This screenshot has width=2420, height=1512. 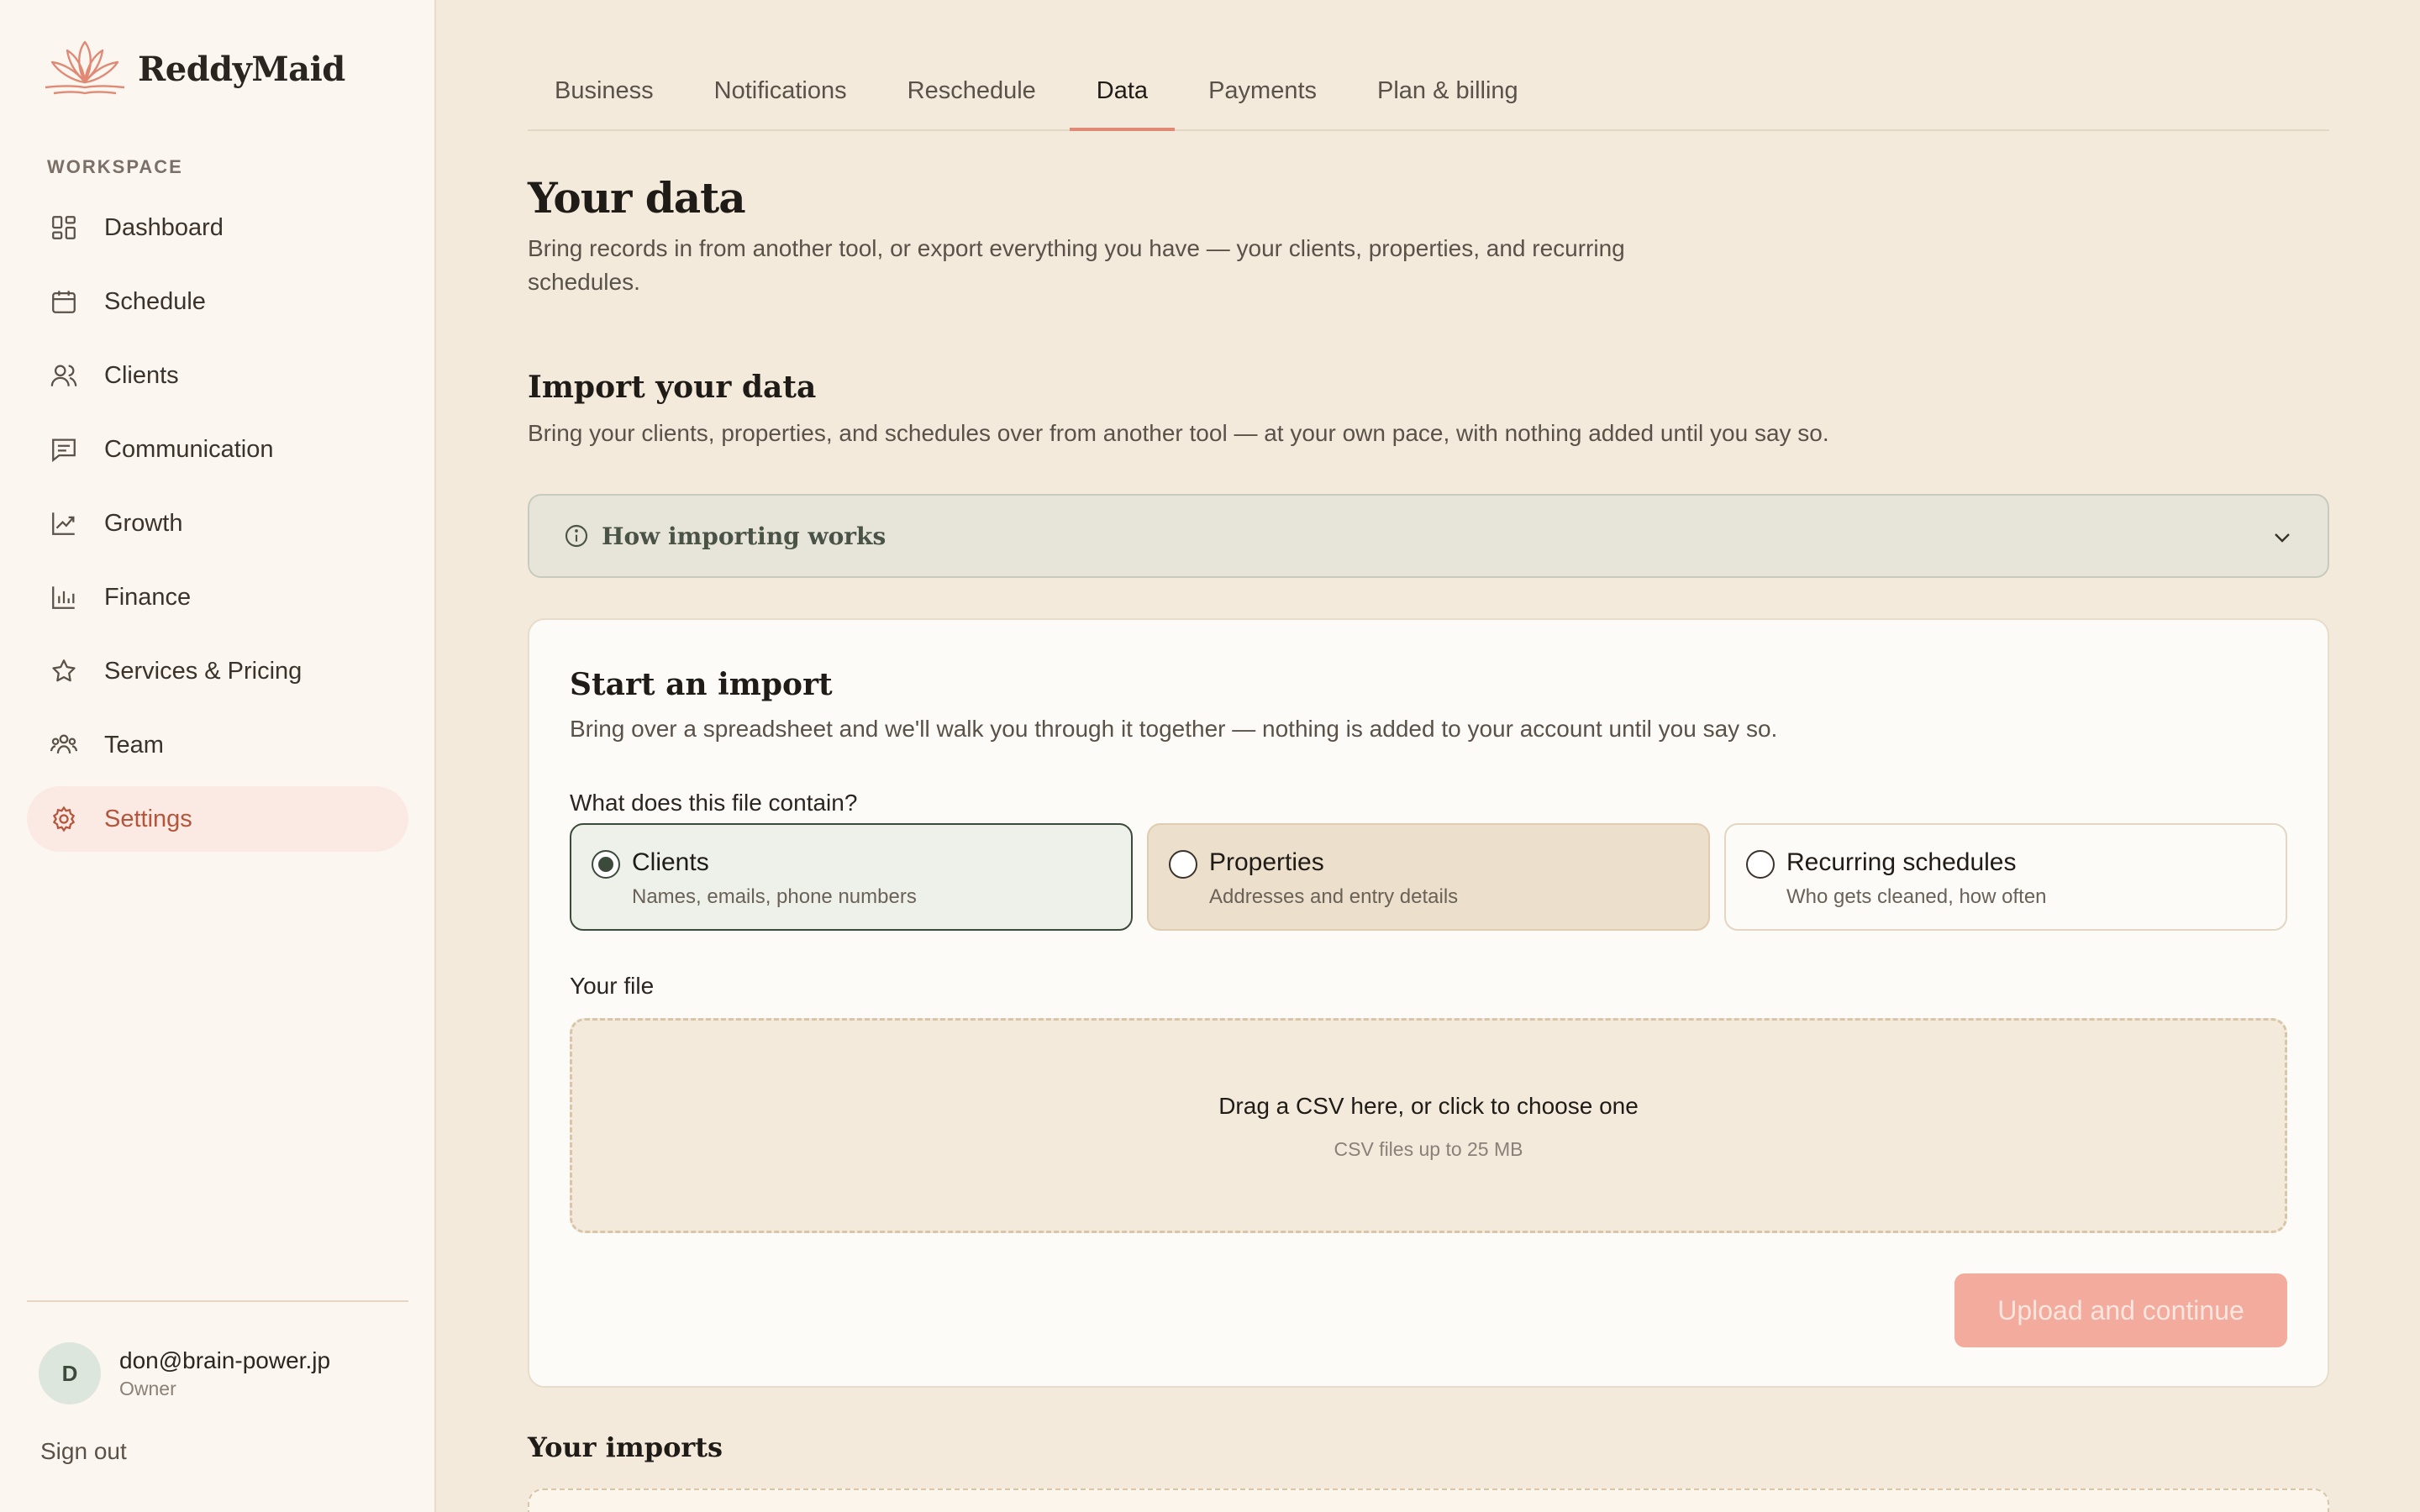 What do you see at coordinates (218, 1301) in the screenshot?
I see `sidebar-divider` at bounding box center [218, 1301].